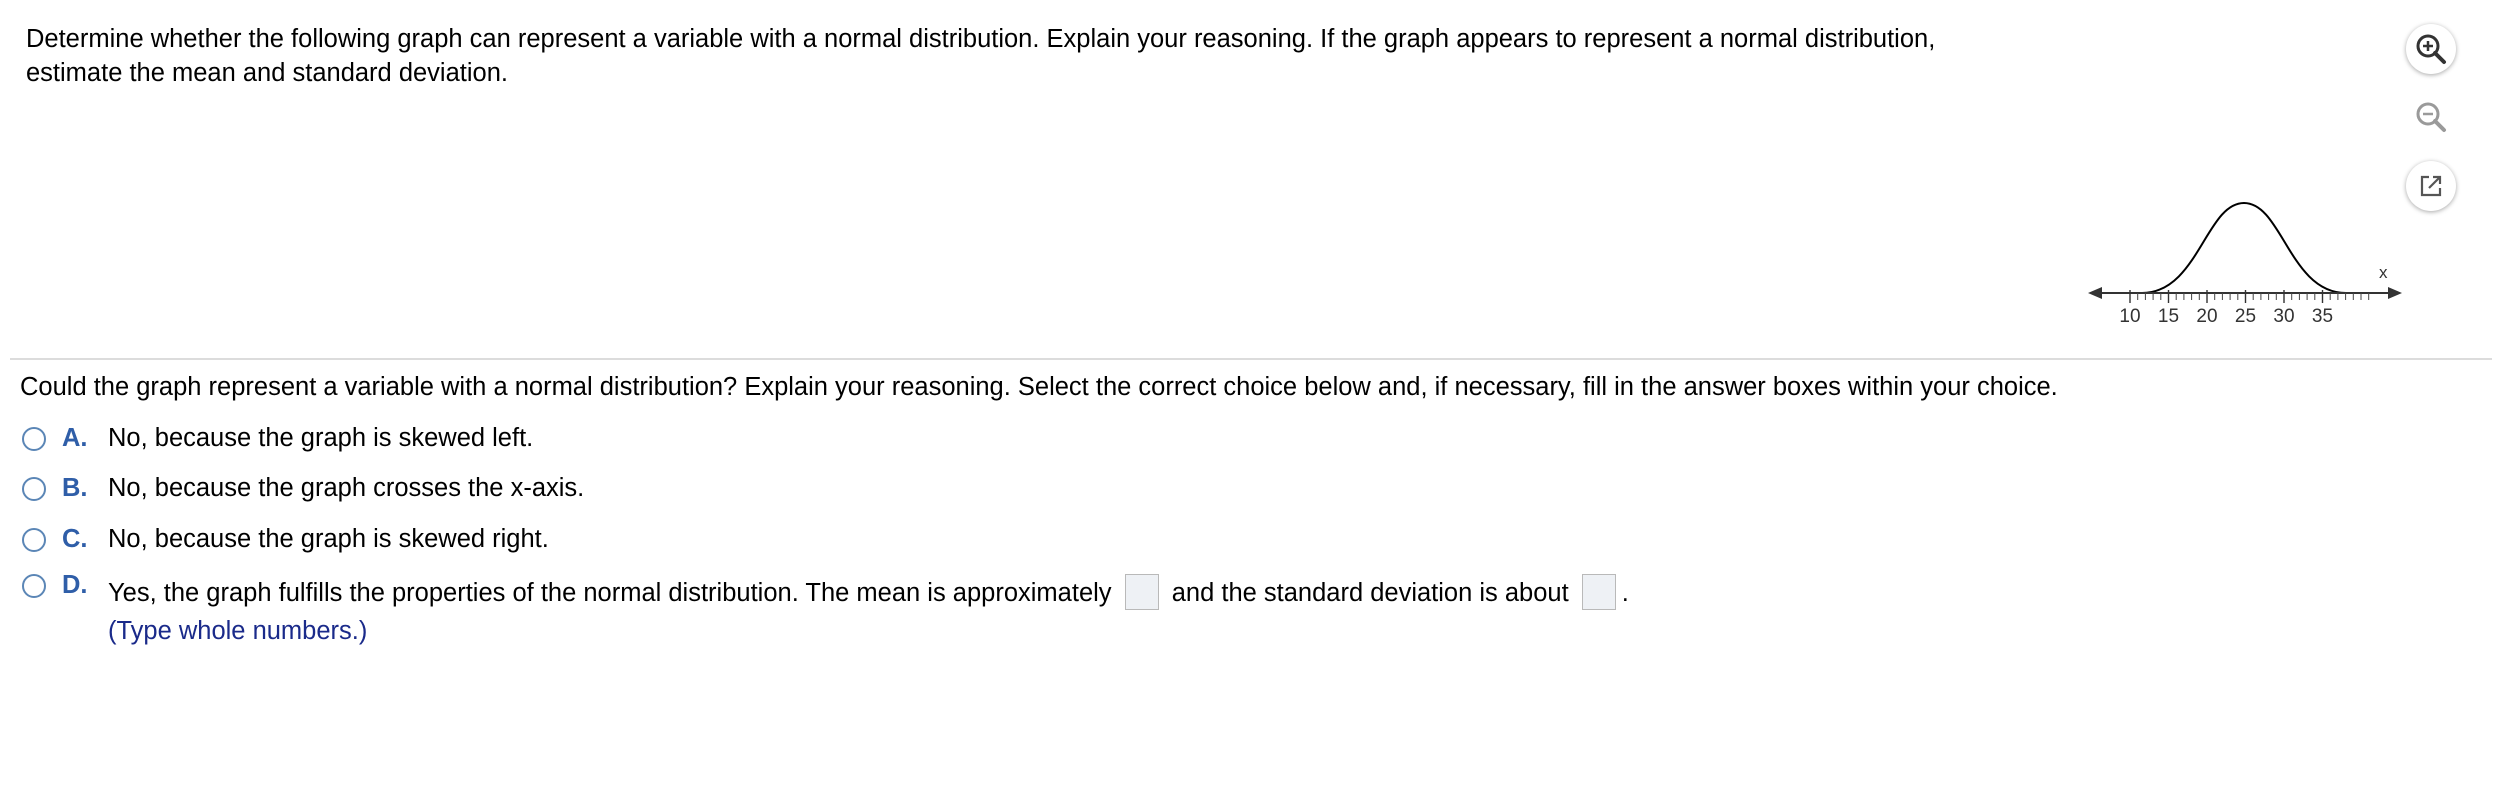 Image resolution: width=2498 pixels, height=794 pixels. Describe the element at coordinates (2249, 296) in the screenshot. I see `x-axis-minor-ticks` at that location.